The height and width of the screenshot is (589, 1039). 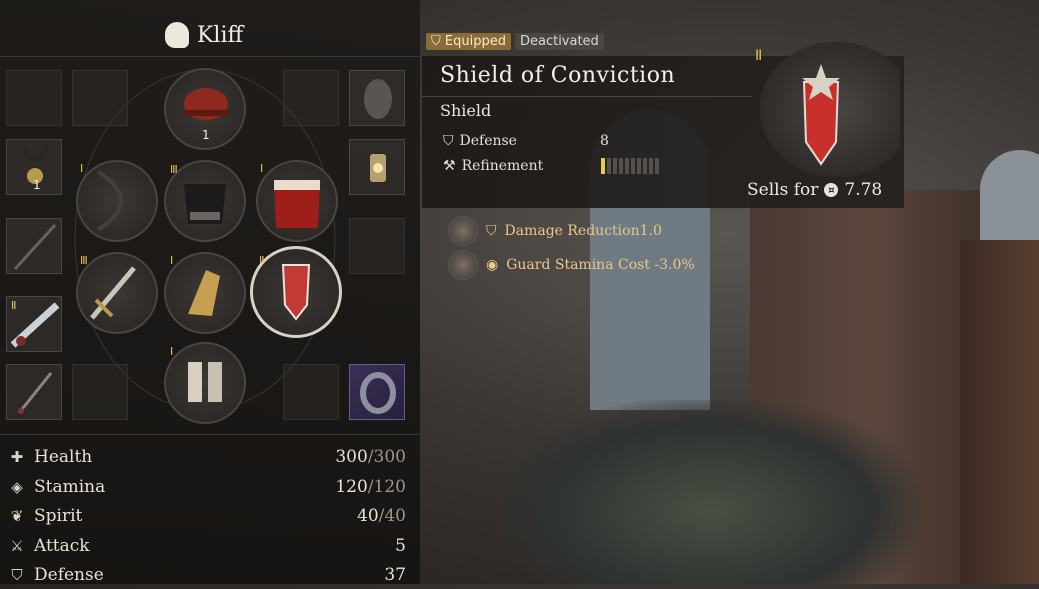 I want to click on perk-item: ⛉ Damage Reduction1.0, so click(x=555, y=231).